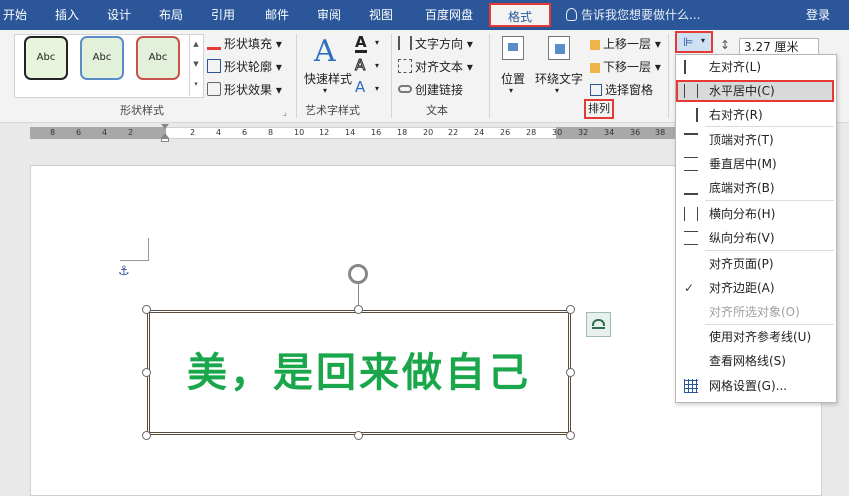 The image size is (849, 496). I want to click on text-group-label: 文本, so click(437, 110).